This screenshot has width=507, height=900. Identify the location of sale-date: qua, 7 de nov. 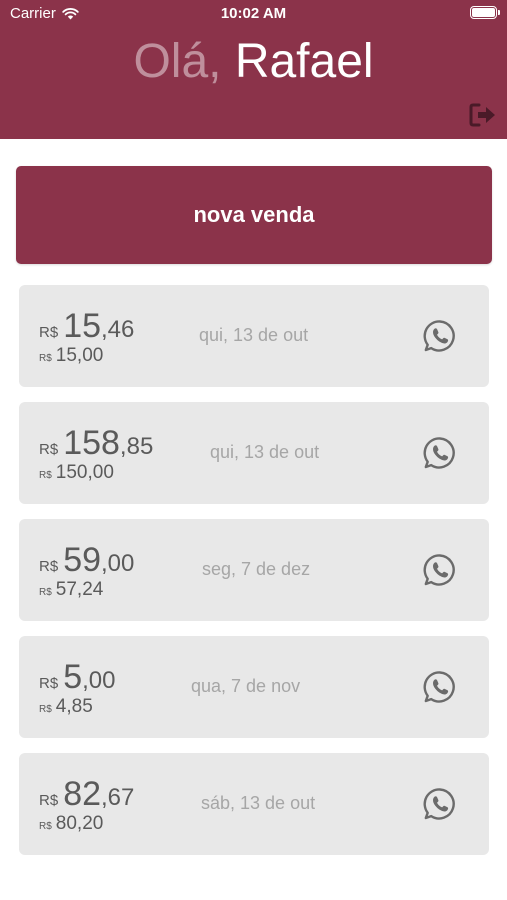
(246, 686).